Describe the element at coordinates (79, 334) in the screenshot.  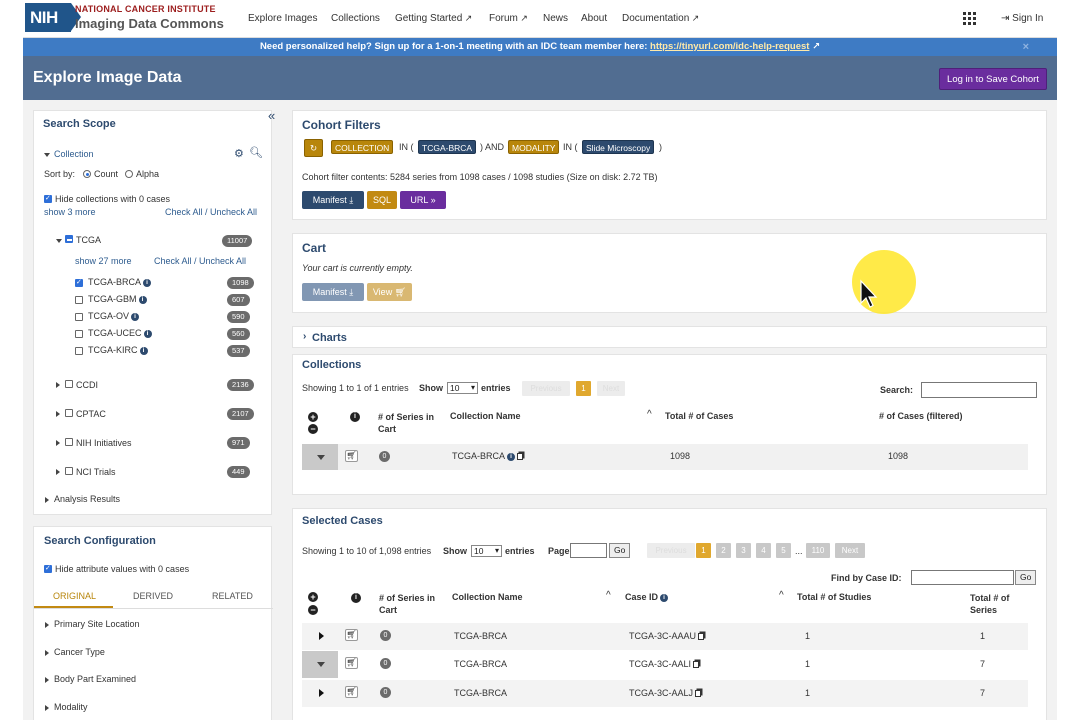
I see `tcga-ucec-checkbox` at that location.